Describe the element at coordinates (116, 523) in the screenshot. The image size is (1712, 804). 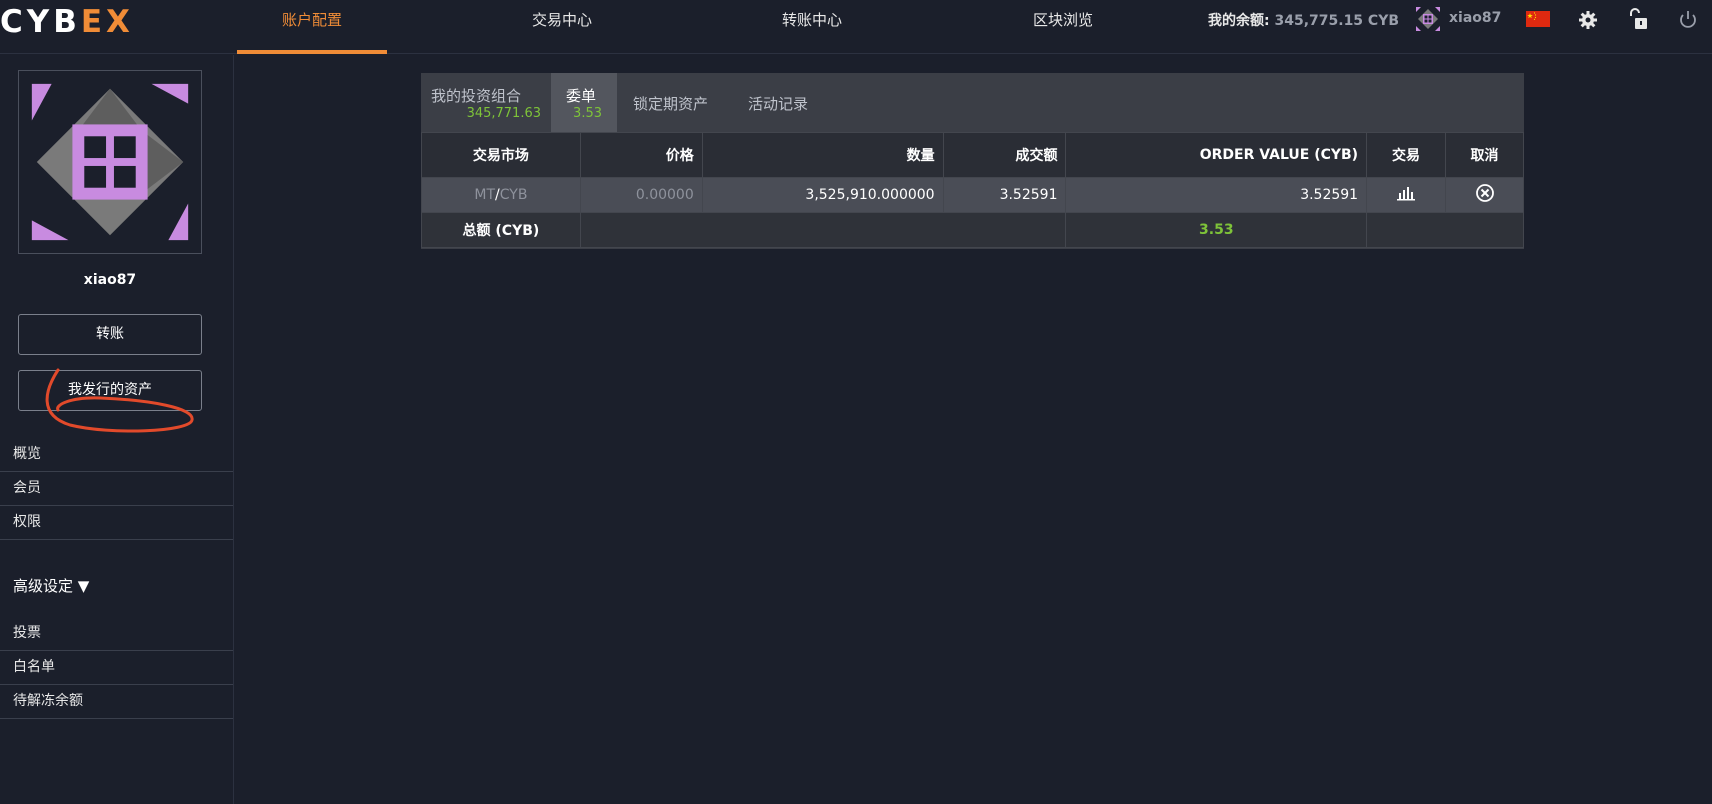
I see `sidebar-item-permissions: 权限` at that location.